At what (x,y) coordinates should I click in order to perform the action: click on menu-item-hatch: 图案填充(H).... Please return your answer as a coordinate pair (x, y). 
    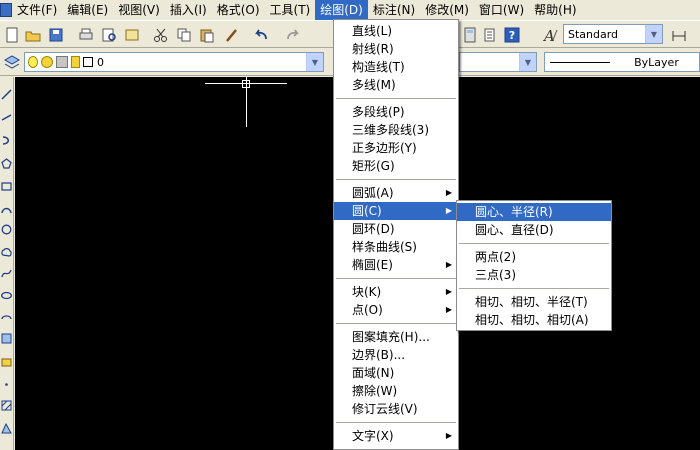
    Looking at the image, I should click on (396, 337).